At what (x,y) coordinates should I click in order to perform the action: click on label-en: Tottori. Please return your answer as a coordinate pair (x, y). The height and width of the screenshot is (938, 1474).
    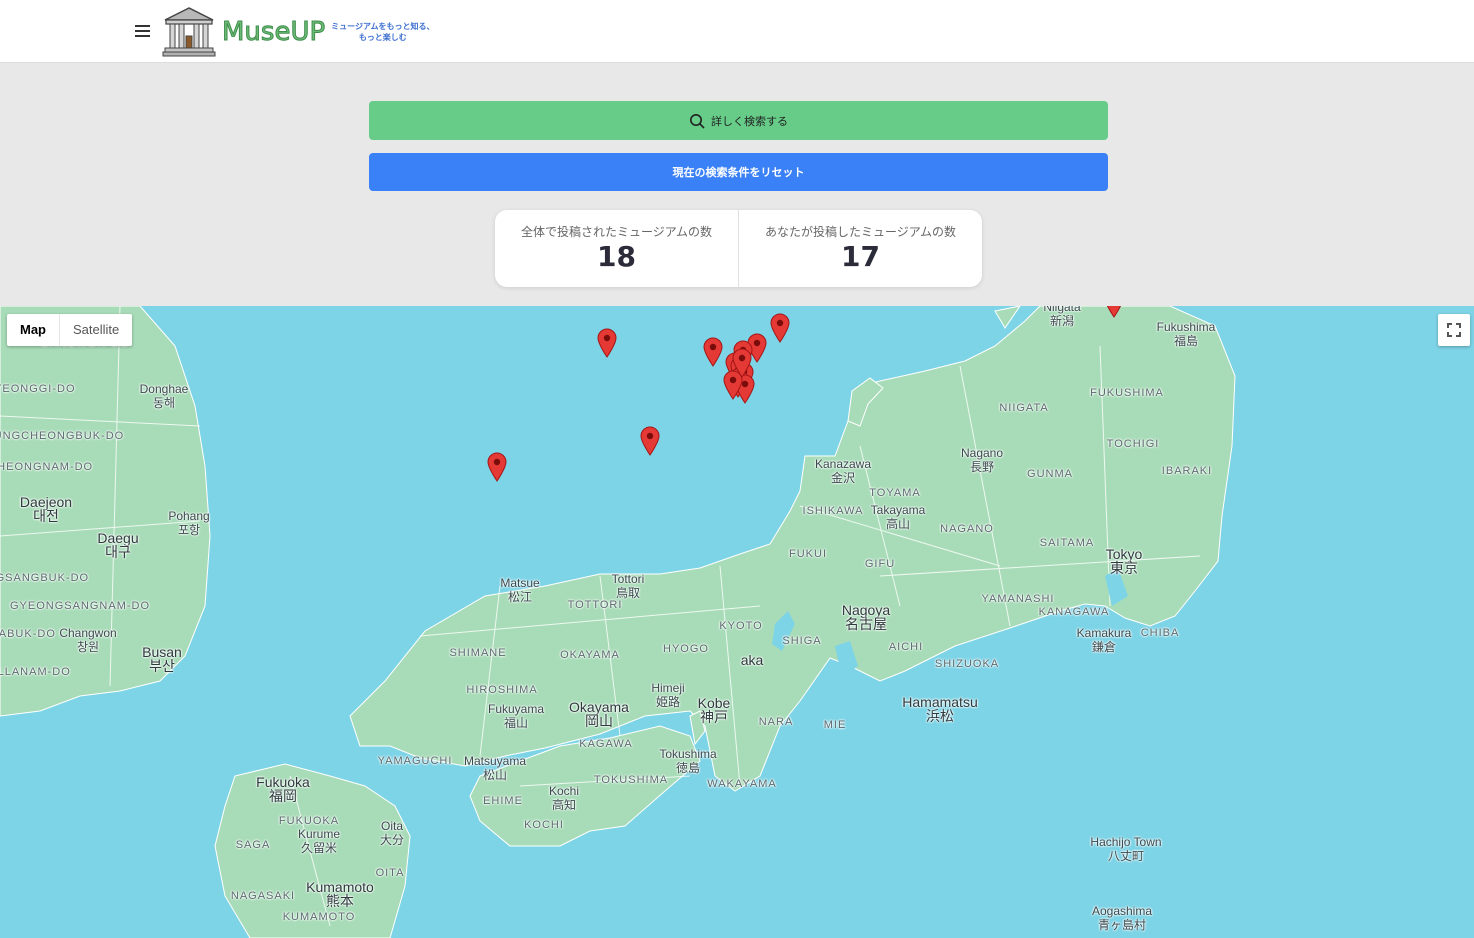
    Looking at the image, I should click on (628, 579).